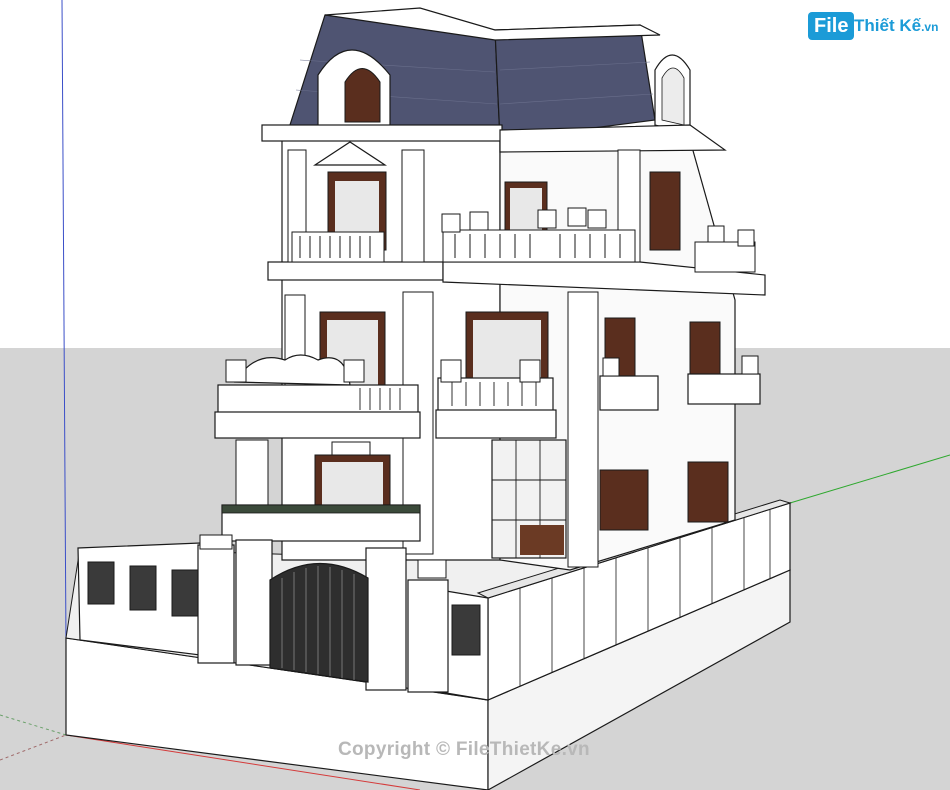 The width and height of the screenshot is (950, 790). I want to click on balcony-f2-mid-base, so click(496, 424).